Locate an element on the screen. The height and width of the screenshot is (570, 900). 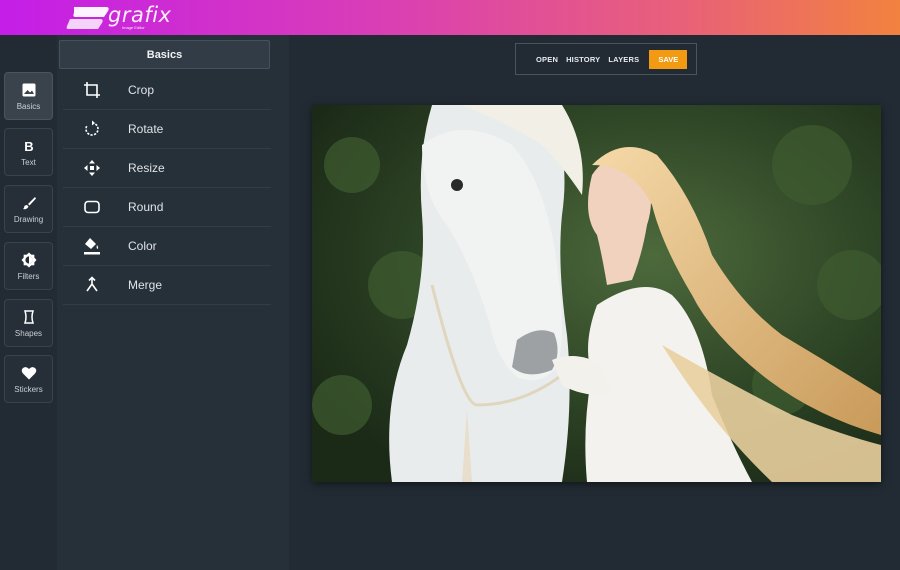
rail-item-basics: Basics is located at coordinates (28, 96).